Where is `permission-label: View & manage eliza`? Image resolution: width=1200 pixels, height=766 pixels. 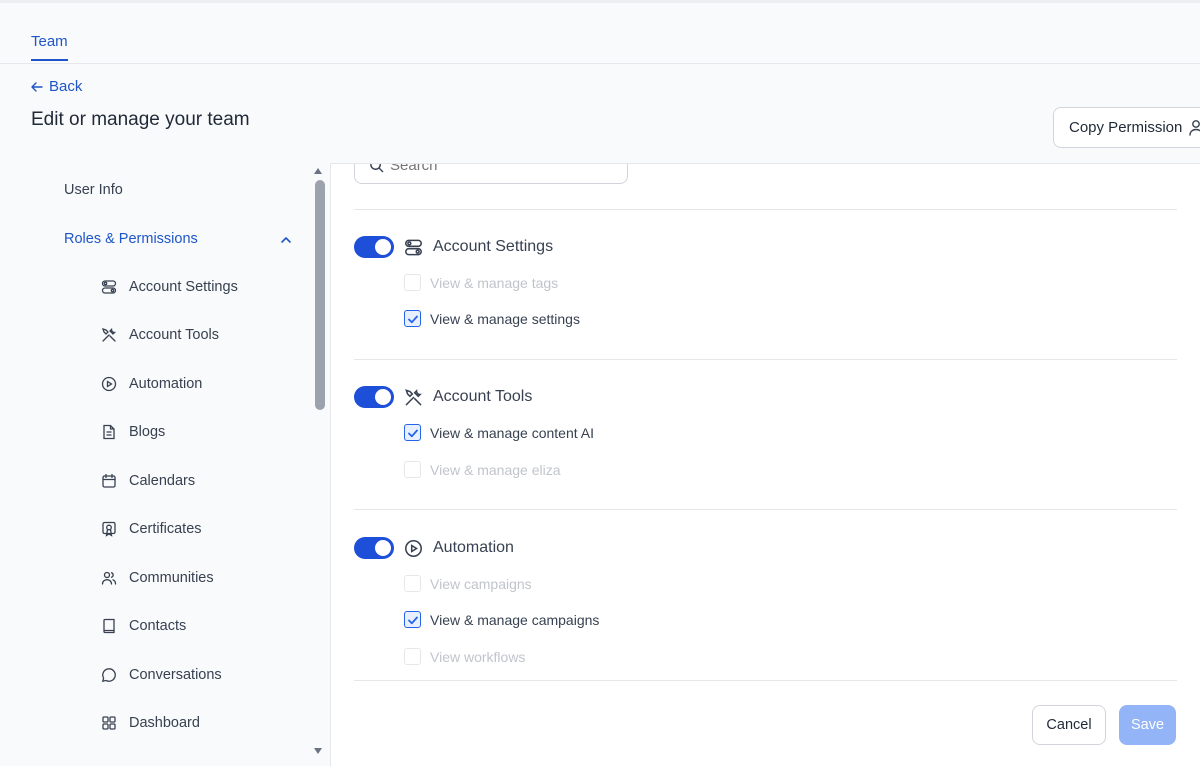
permission-label: View & manage eliza is located at coordinates (495, 469).